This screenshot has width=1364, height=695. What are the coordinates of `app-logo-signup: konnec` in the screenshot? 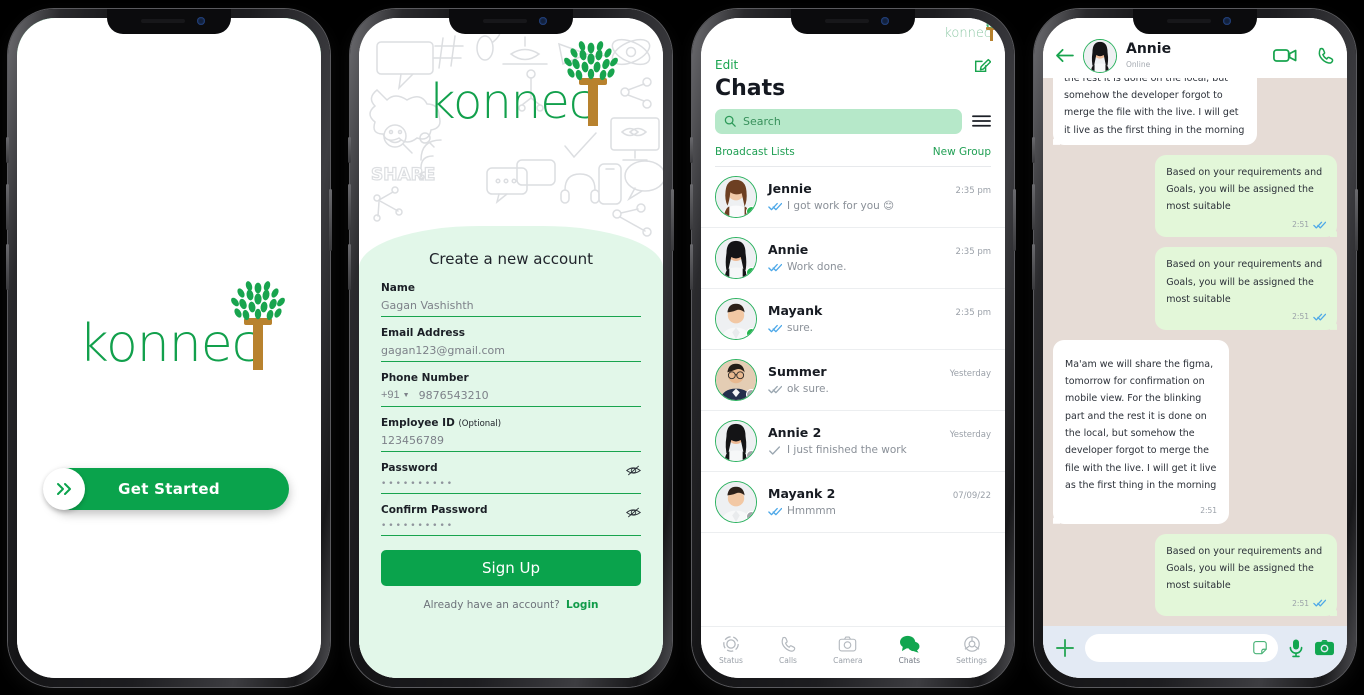 It's located at (511, 83).